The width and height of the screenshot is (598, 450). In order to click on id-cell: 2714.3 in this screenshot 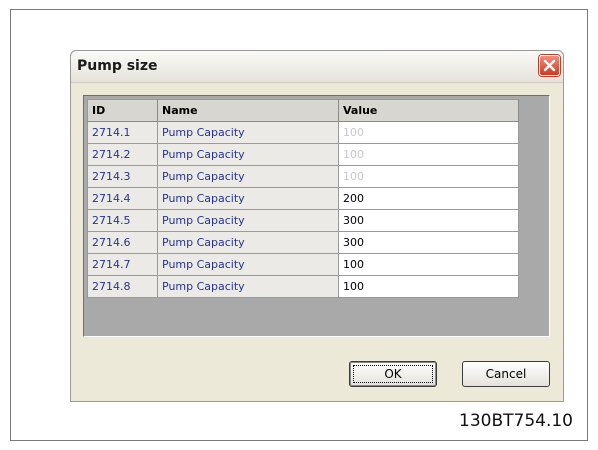, I will do `click(122, 176)`.